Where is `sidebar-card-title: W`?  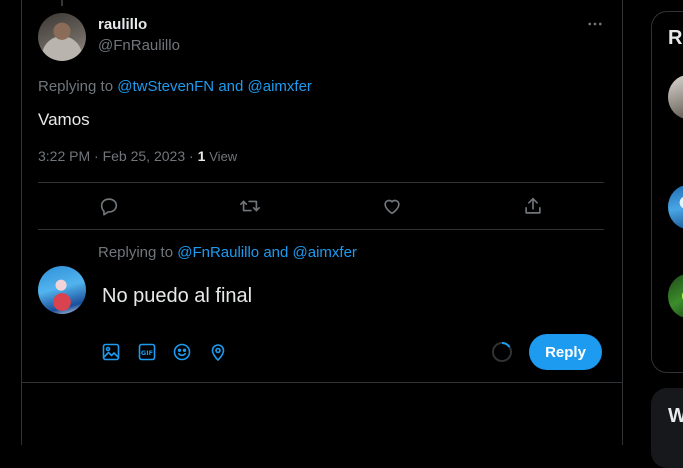 sidebar-card-title: W is located at coordinates (675, 416).